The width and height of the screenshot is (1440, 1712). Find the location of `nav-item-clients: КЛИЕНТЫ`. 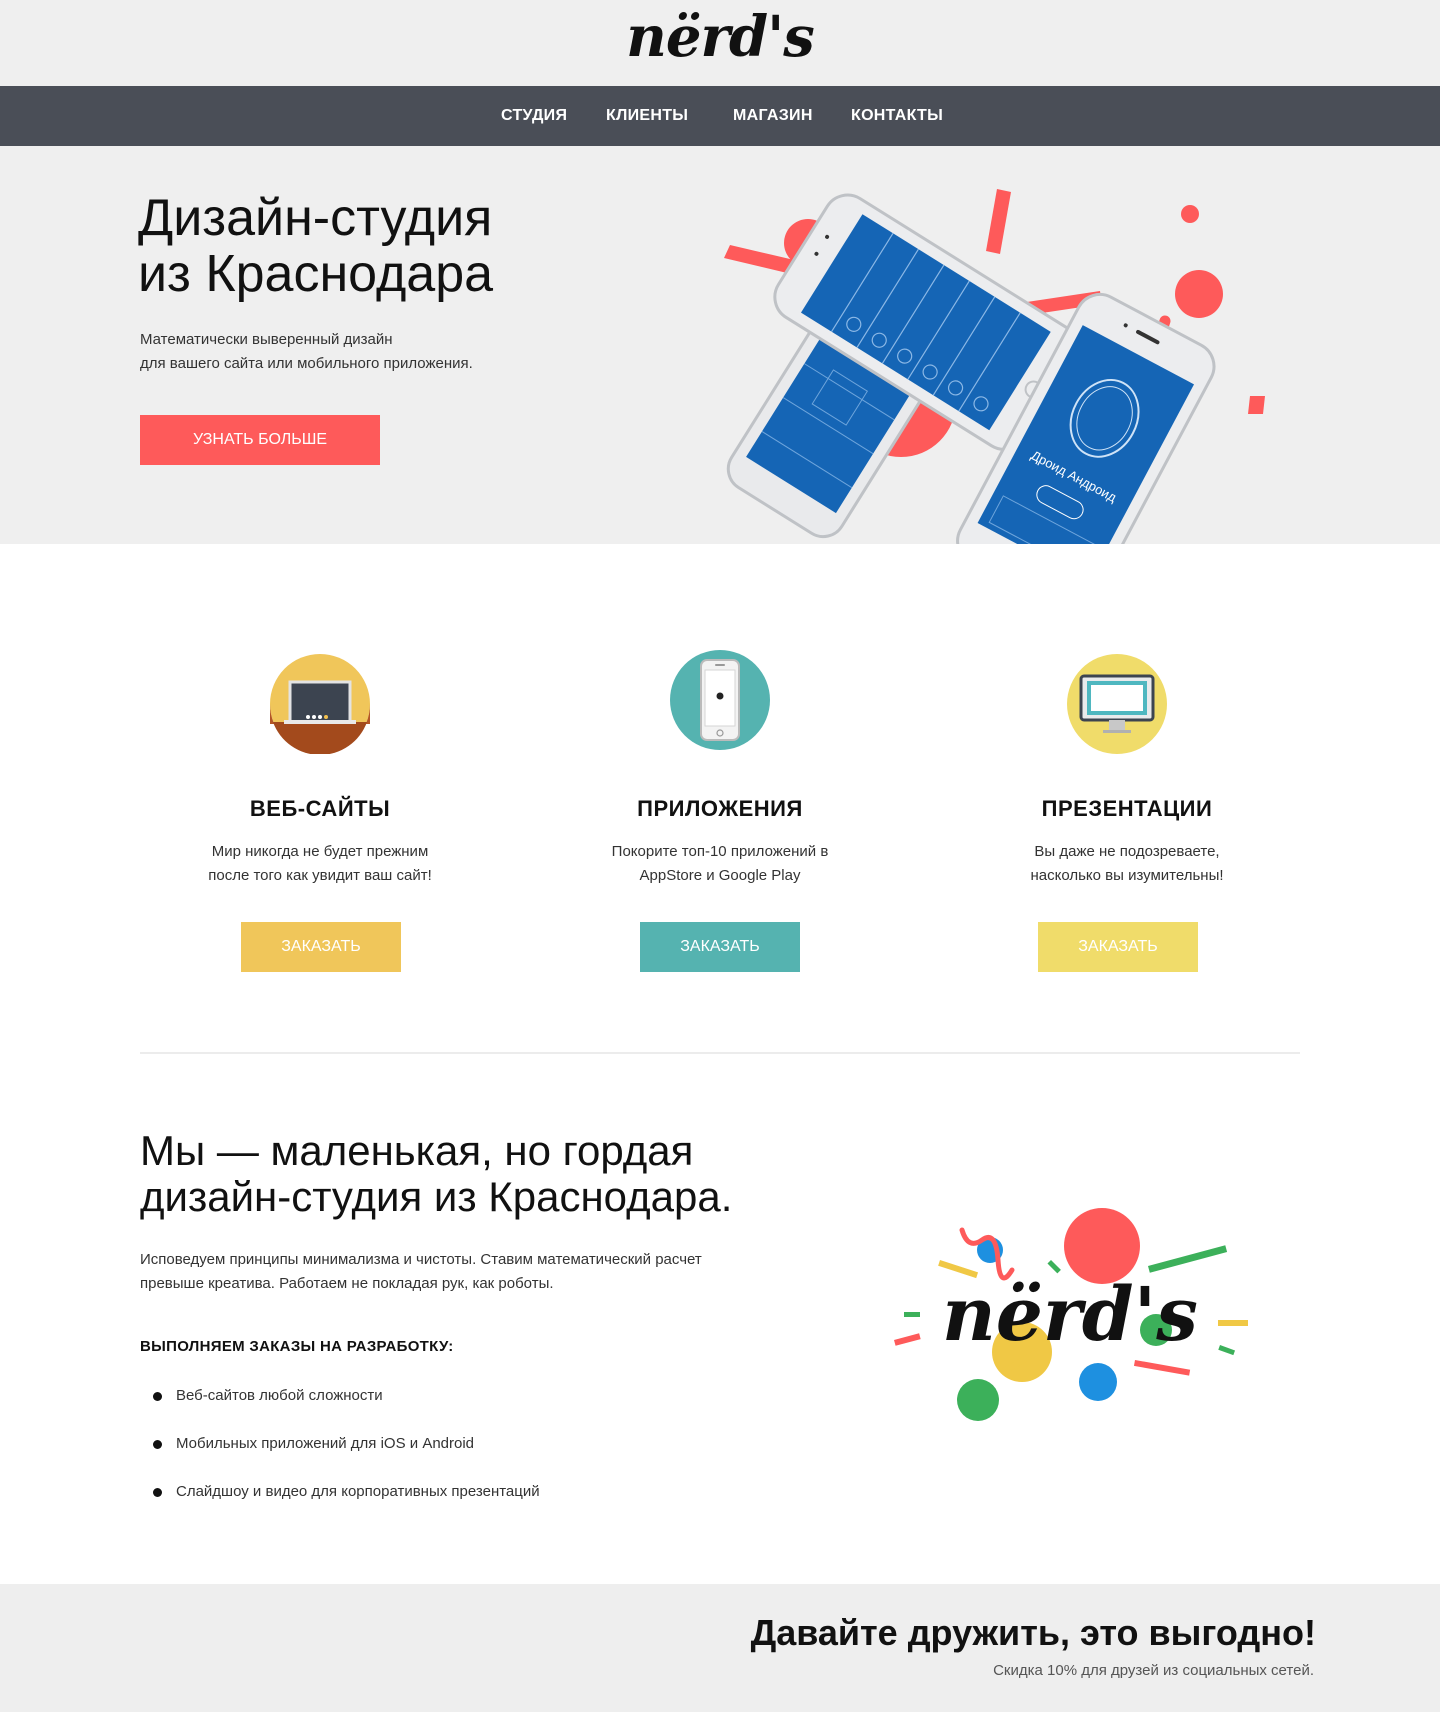

nav-item-clients: КЛИЕНТЫ is located at coordinates (647, 116).